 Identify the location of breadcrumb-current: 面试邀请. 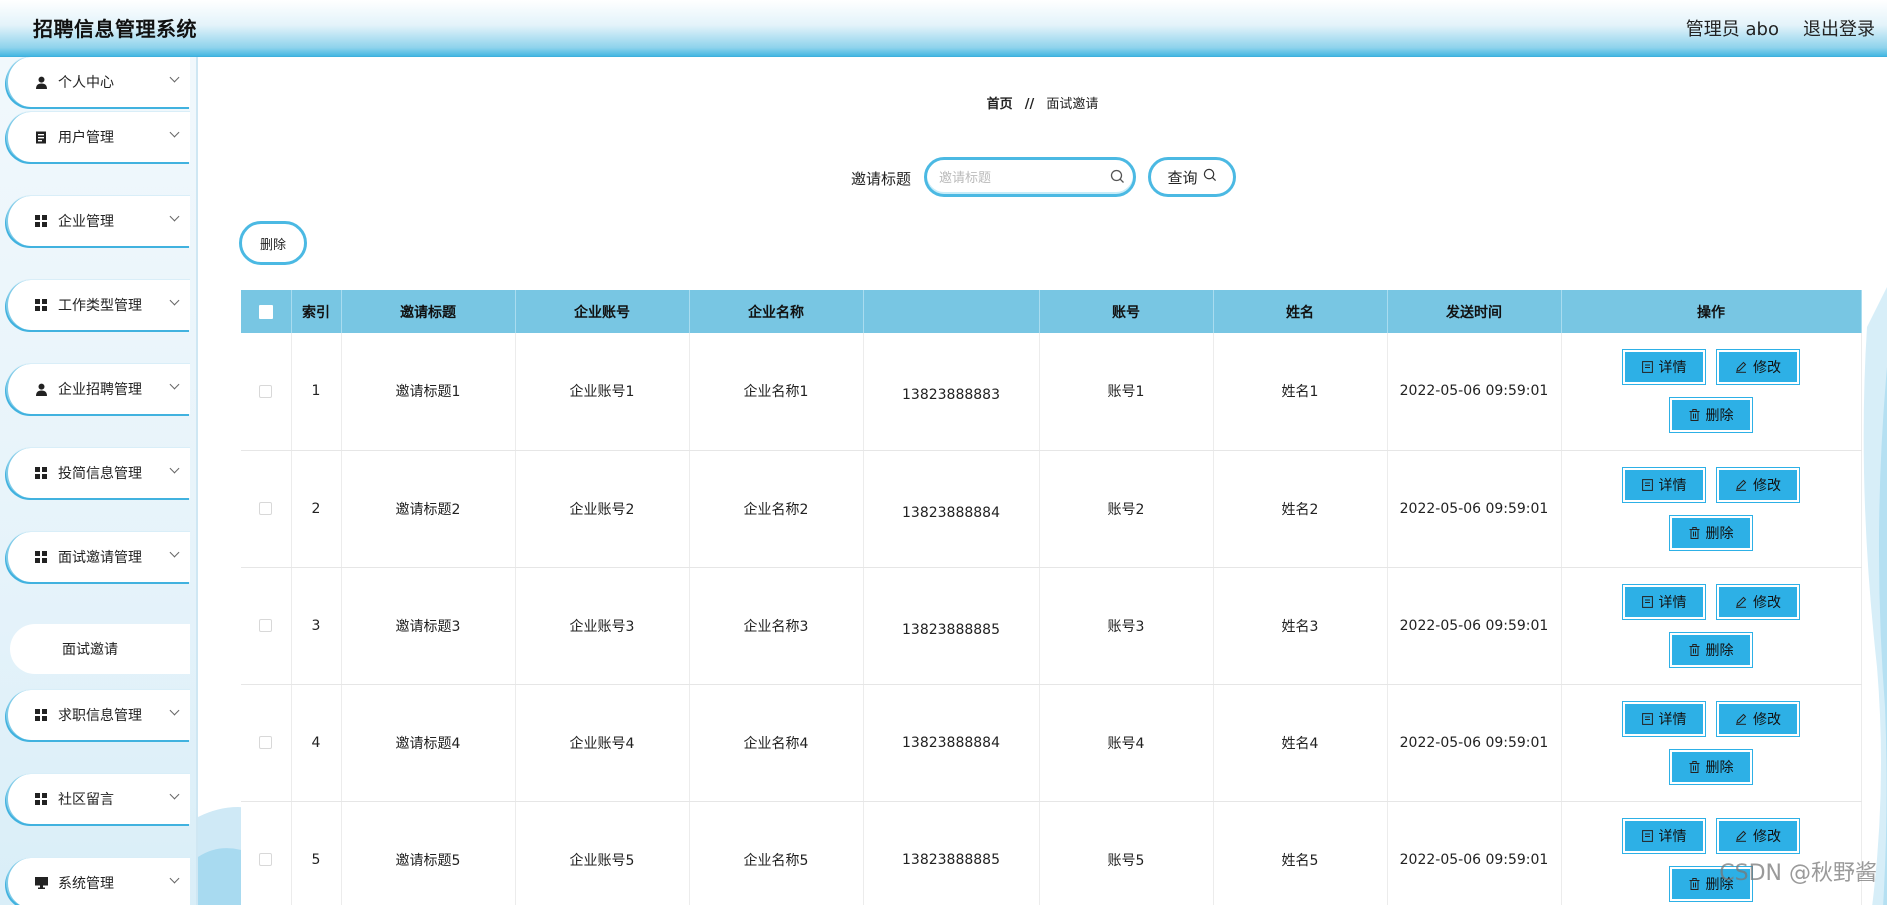
(1072, 104).